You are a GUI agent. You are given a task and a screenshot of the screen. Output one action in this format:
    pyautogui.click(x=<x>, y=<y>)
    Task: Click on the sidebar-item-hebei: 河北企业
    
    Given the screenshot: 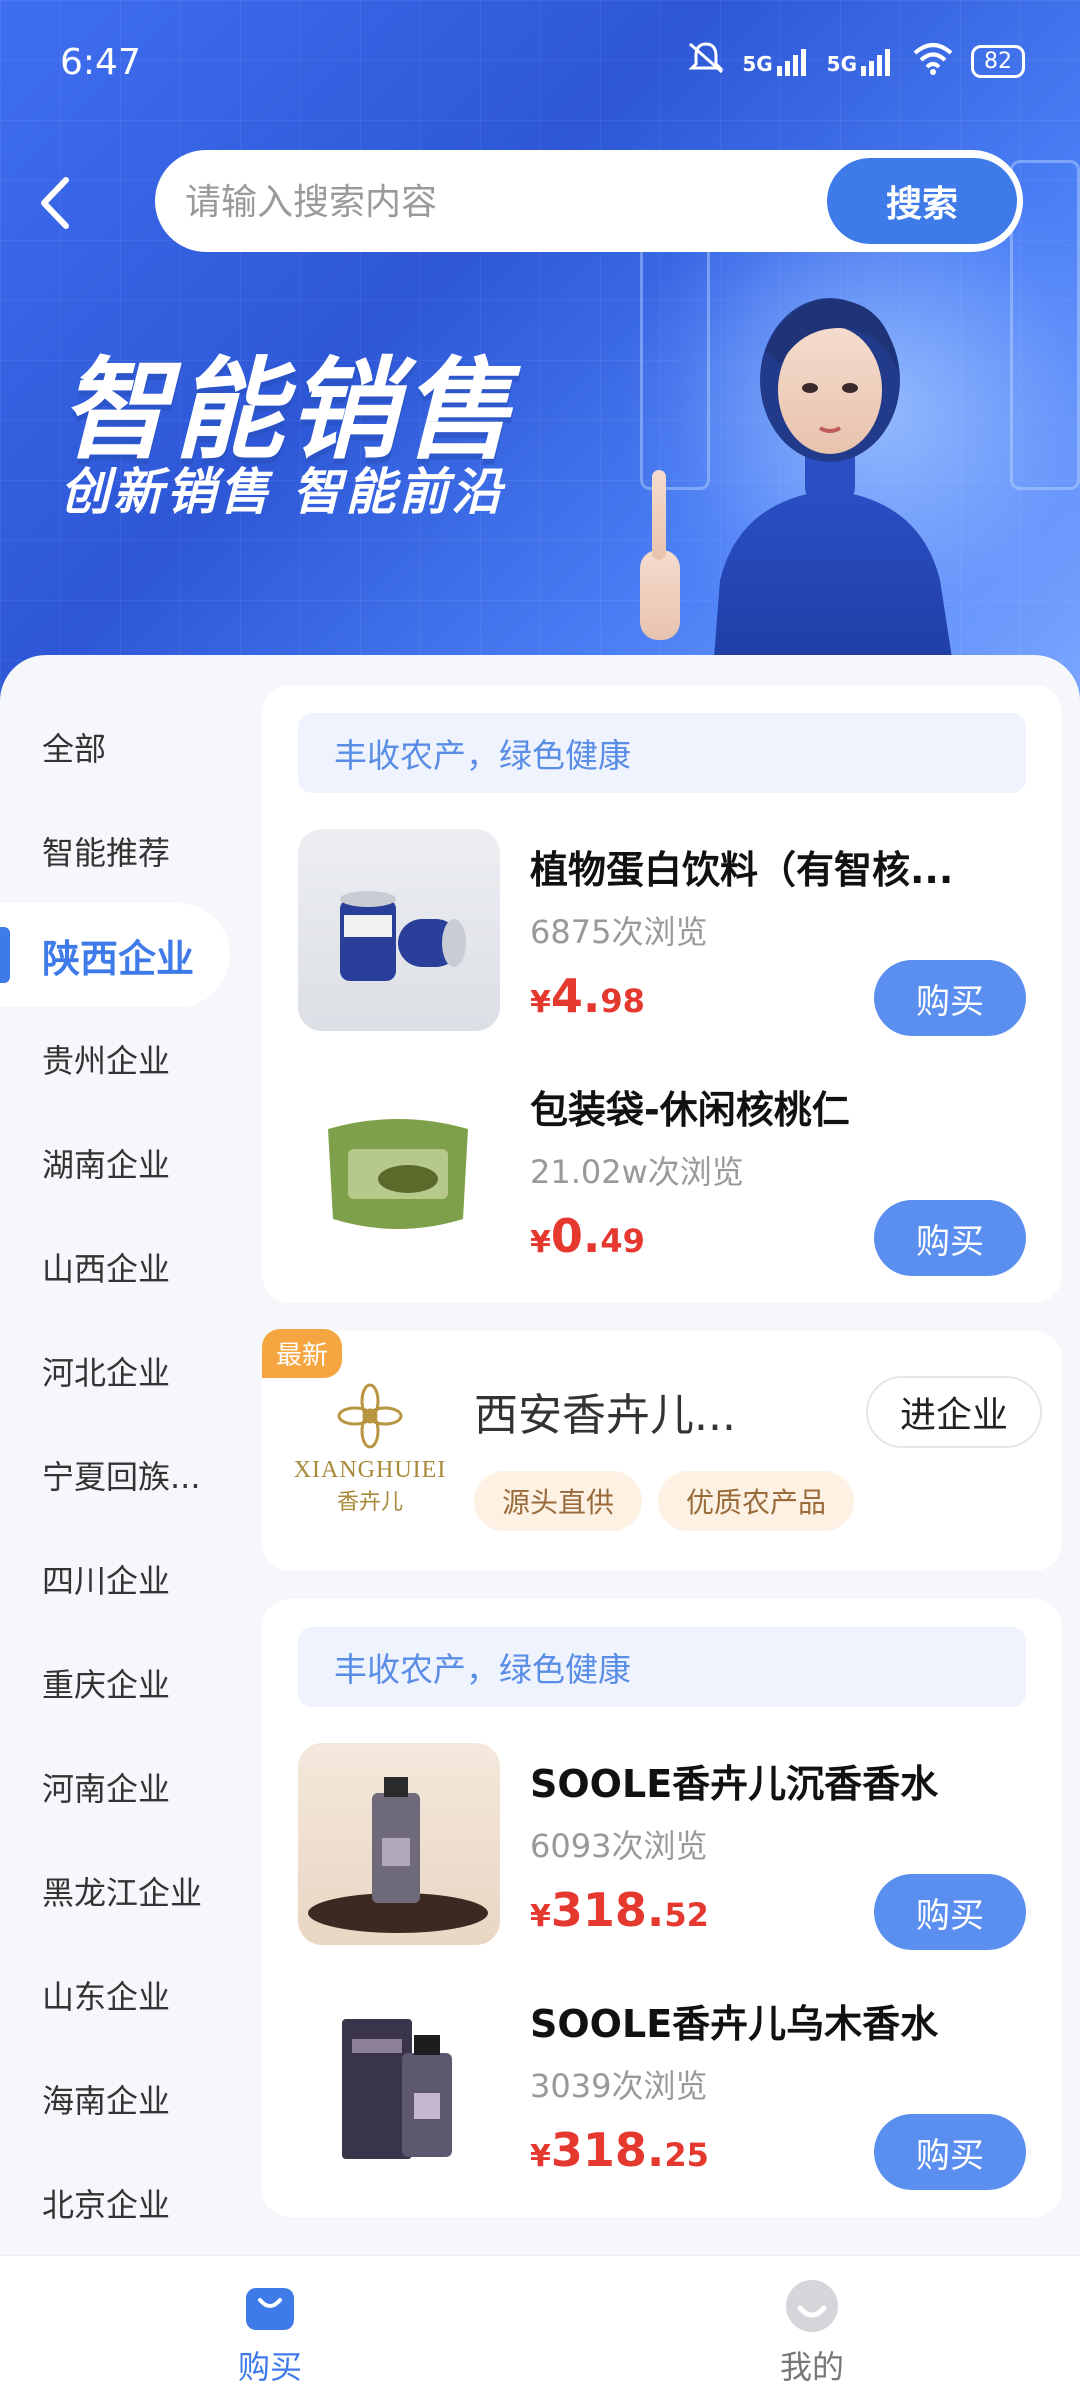 What is the action you would take?
    pyautogui.click(x=125, y=1371)
    